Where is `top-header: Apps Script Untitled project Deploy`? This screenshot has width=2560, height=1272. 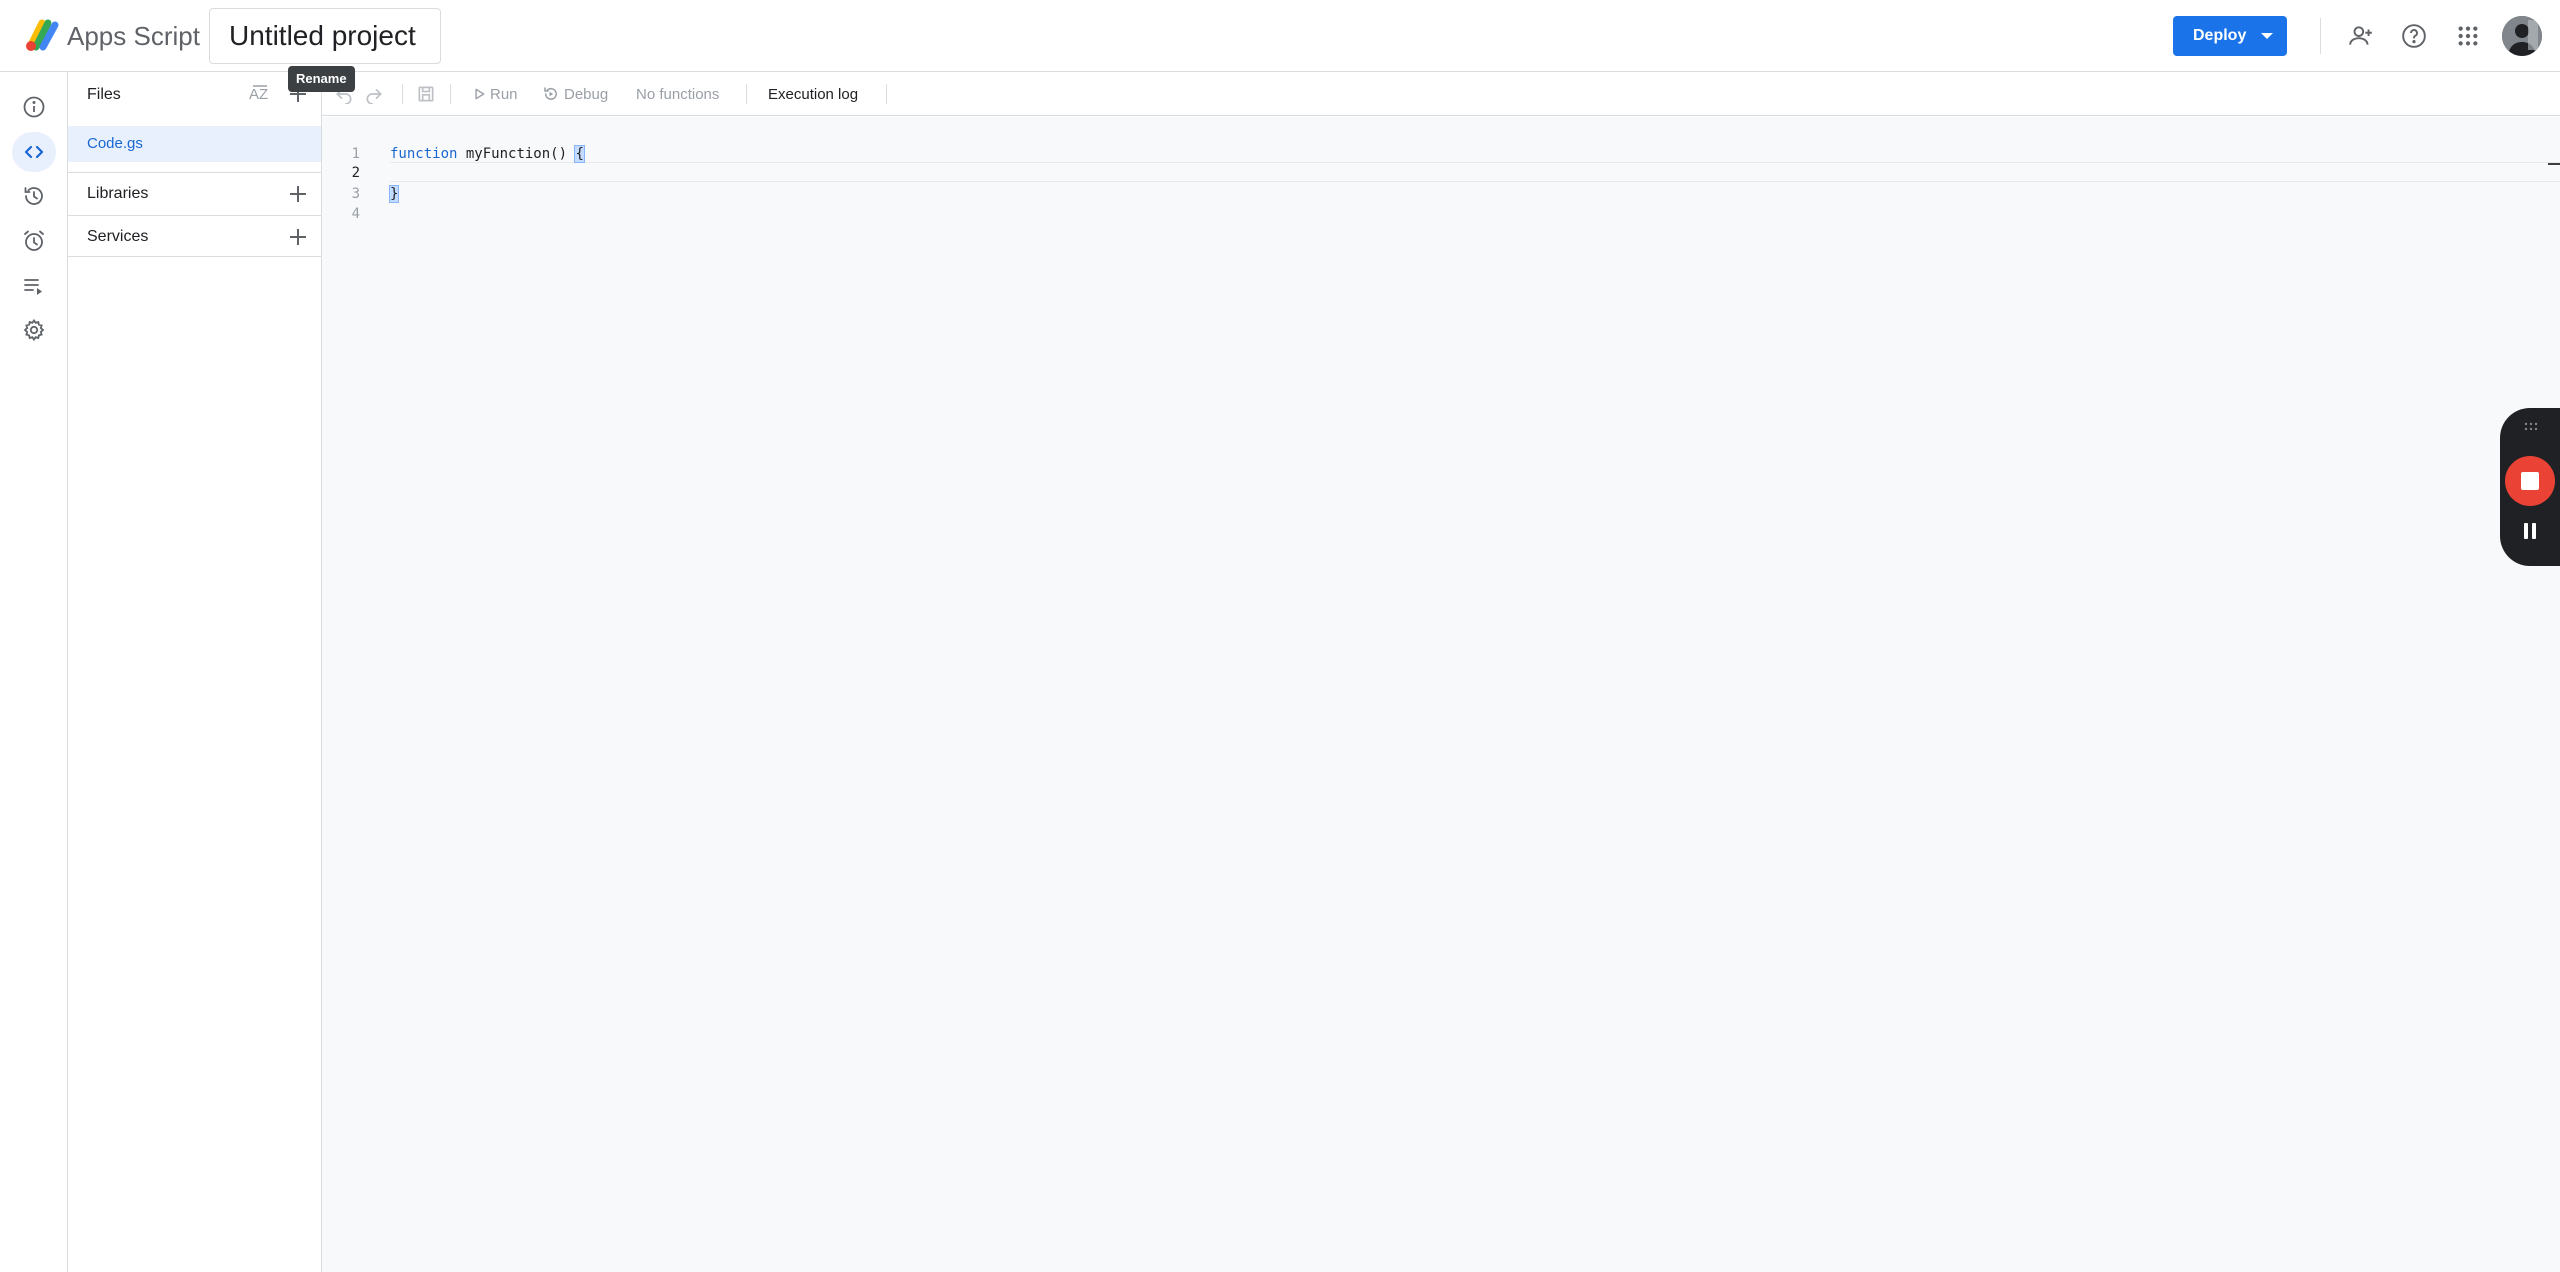 top-header: Apps Script Untitled project Deploy is located at coordinates (1280, 36).